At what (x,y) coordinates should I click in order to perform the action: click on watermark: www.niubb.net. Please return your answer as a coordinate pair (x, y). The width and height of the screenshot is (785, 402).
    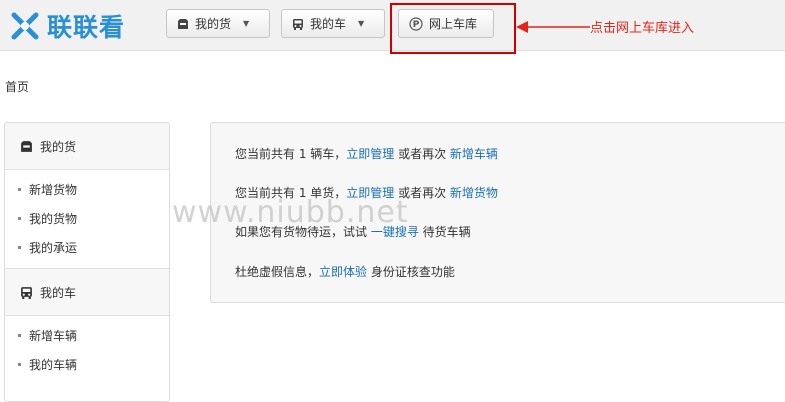
    Looking at the image, I should click on (290, 212).